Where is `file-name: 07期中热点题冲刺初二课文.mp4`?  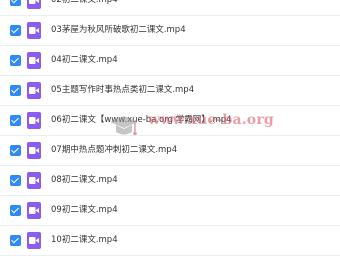 file-name: 07期中热点题冲刺初二课文.mp4 is located at coordinates (114, 150).